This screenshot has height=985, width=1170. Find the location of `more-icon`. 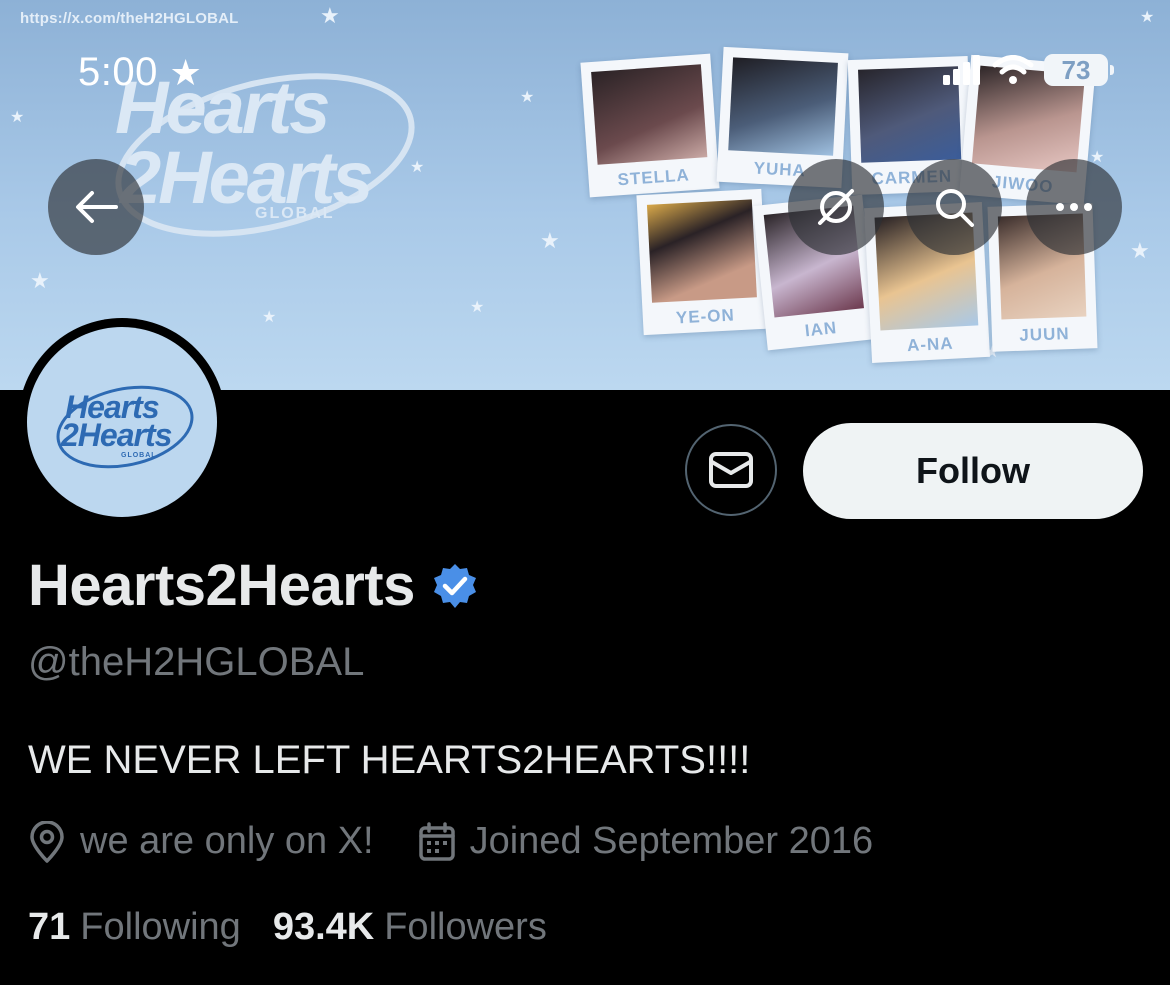

more-icon is located at coordinates (1074, 207).